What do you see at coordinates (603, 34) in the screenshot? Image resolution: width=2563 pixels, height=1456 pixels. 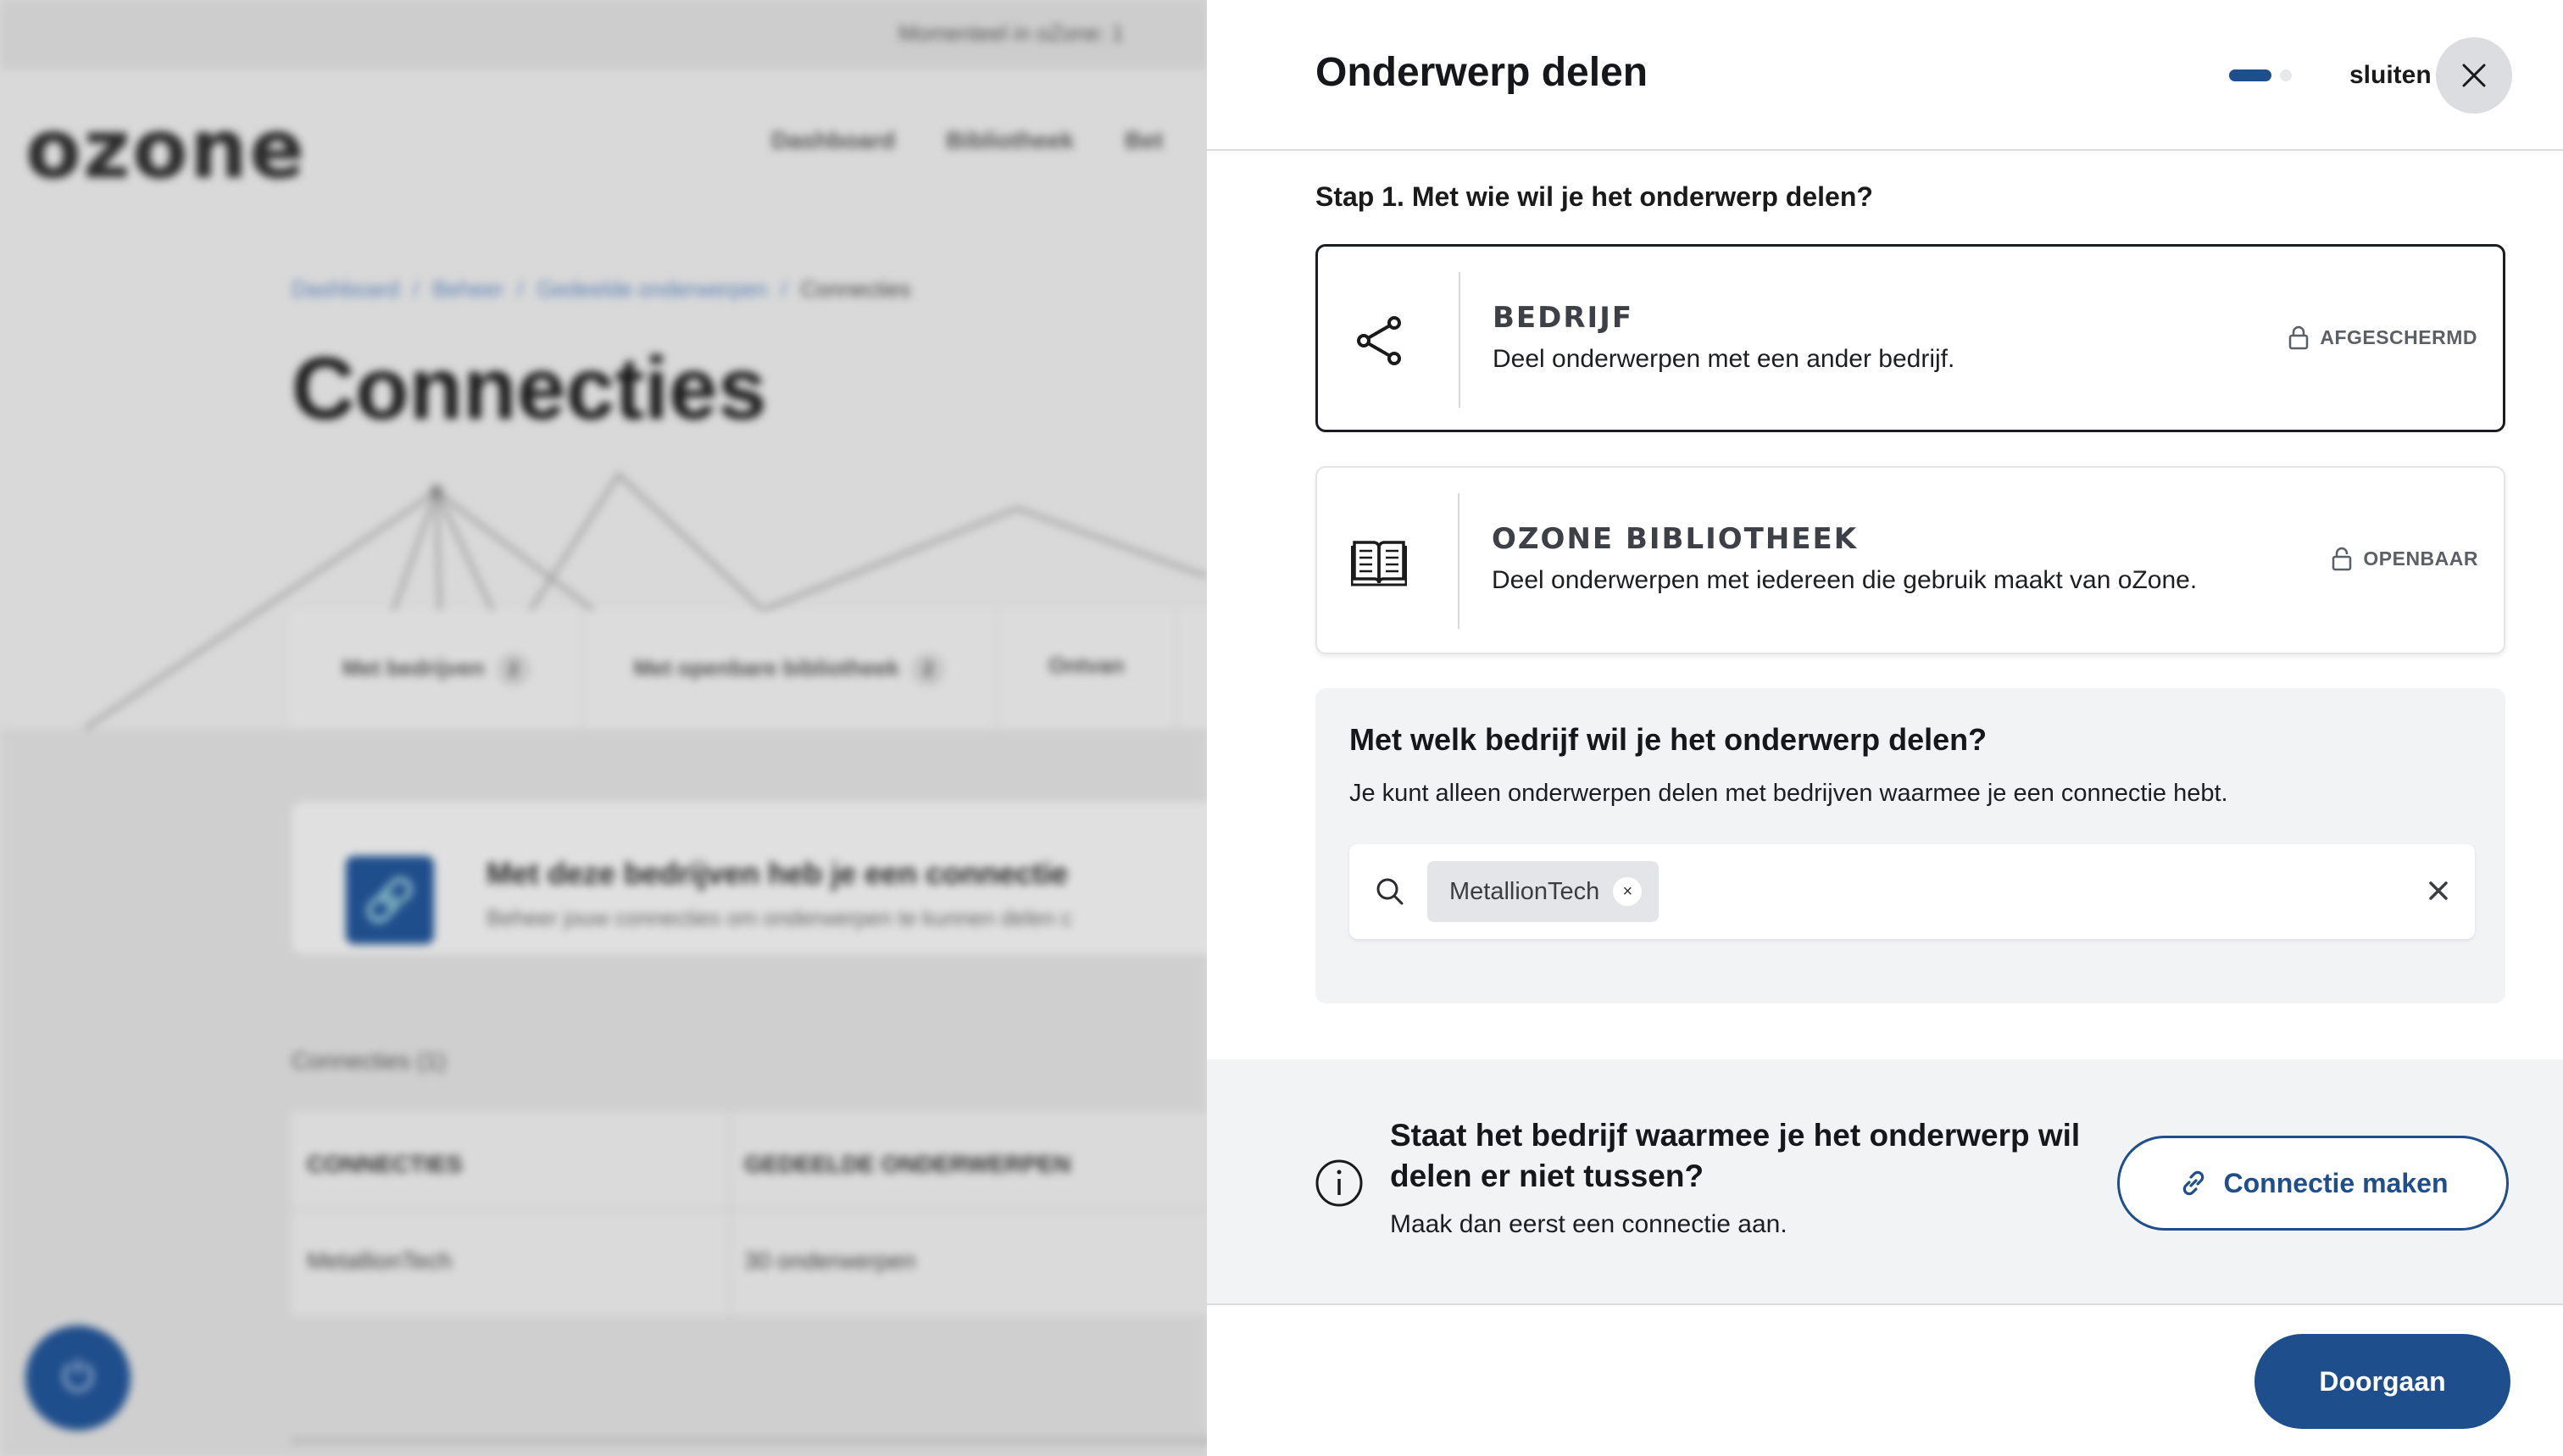 I see `announcement-bar: Momenteel in oZone: 1` at bounding box center [603, 34].